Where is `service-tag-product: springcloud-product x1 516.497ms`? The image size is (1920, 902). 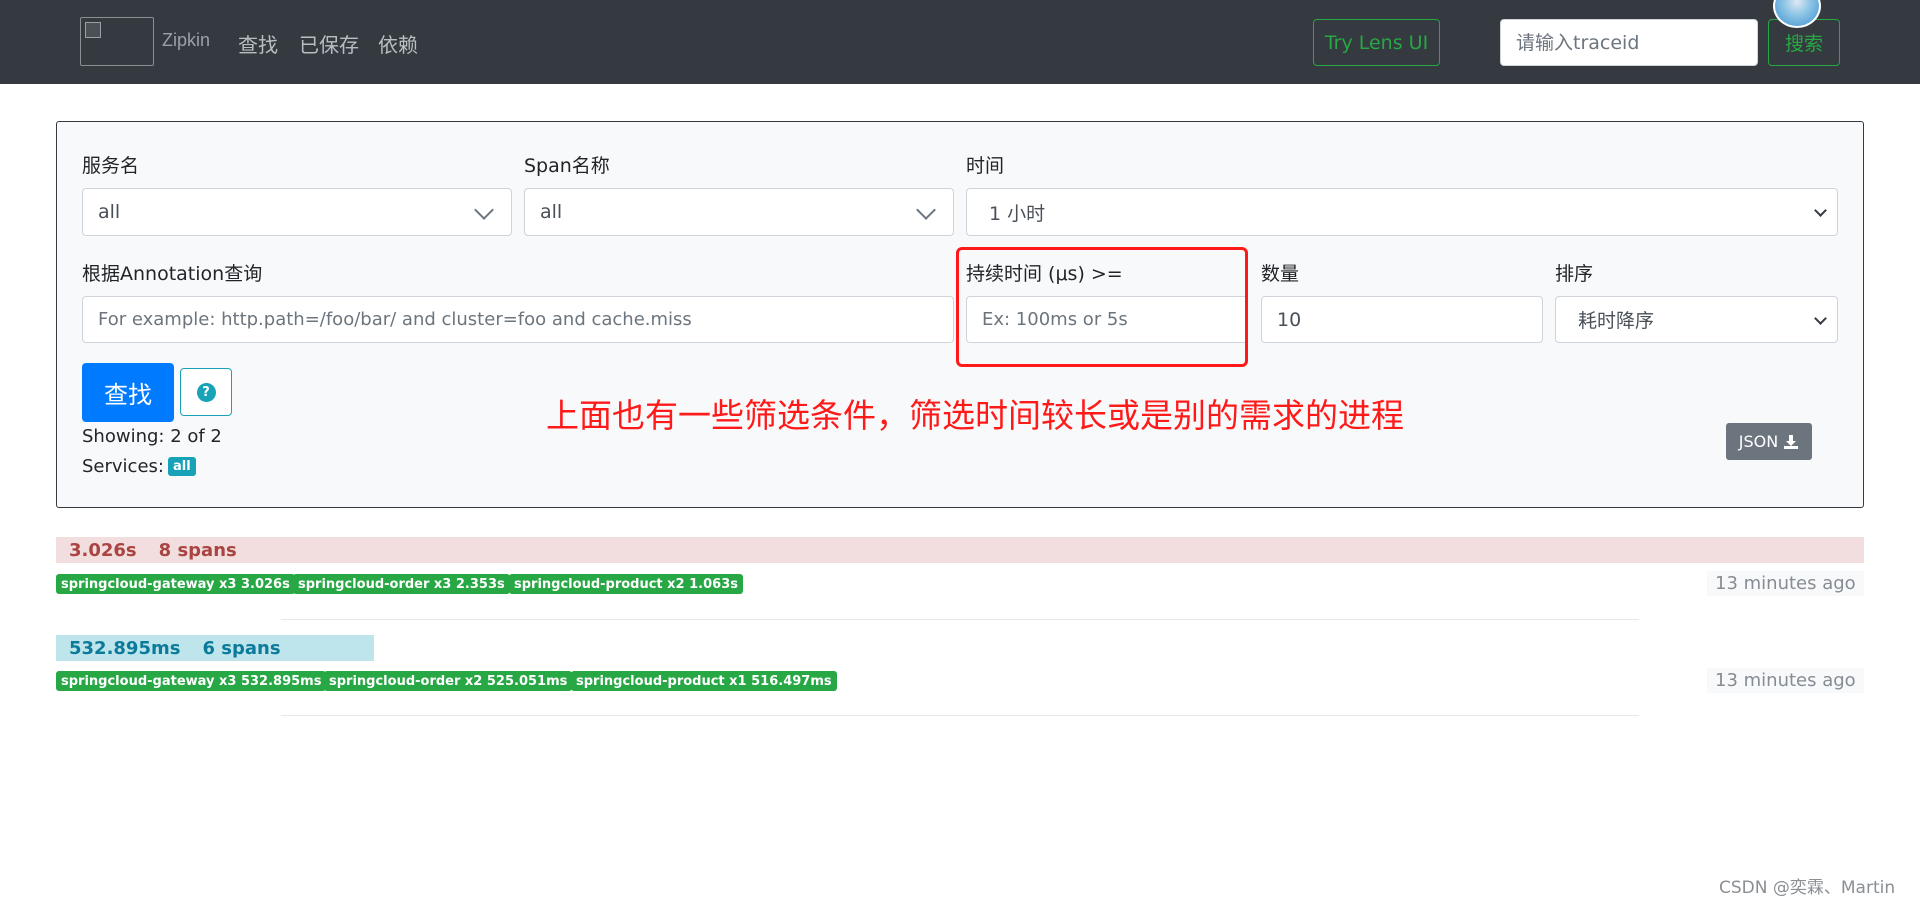 service-tag-product: springcloud-product x1 516.497ms is located at coordinates (704, 681).